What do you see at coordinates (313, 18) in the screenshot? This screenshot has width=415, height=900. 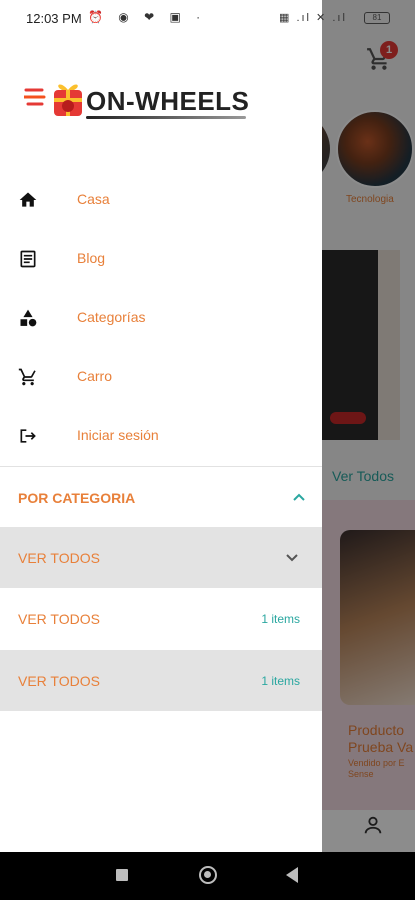 I see `signal-icons: ▦ .ıl ✕ .ıl` at bounding box center [313, 18].